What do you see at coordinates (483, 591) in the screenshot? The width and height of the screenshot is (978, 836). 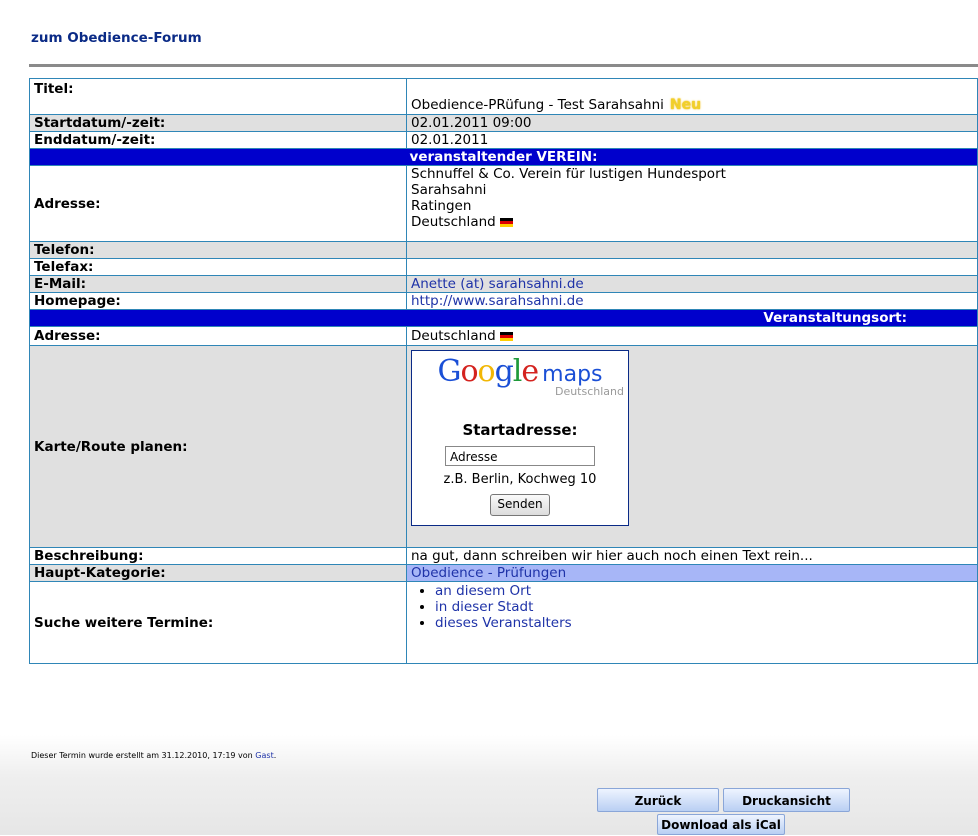 I see `search-link-location: an diesem Ort` at bounding box center [483, 591].